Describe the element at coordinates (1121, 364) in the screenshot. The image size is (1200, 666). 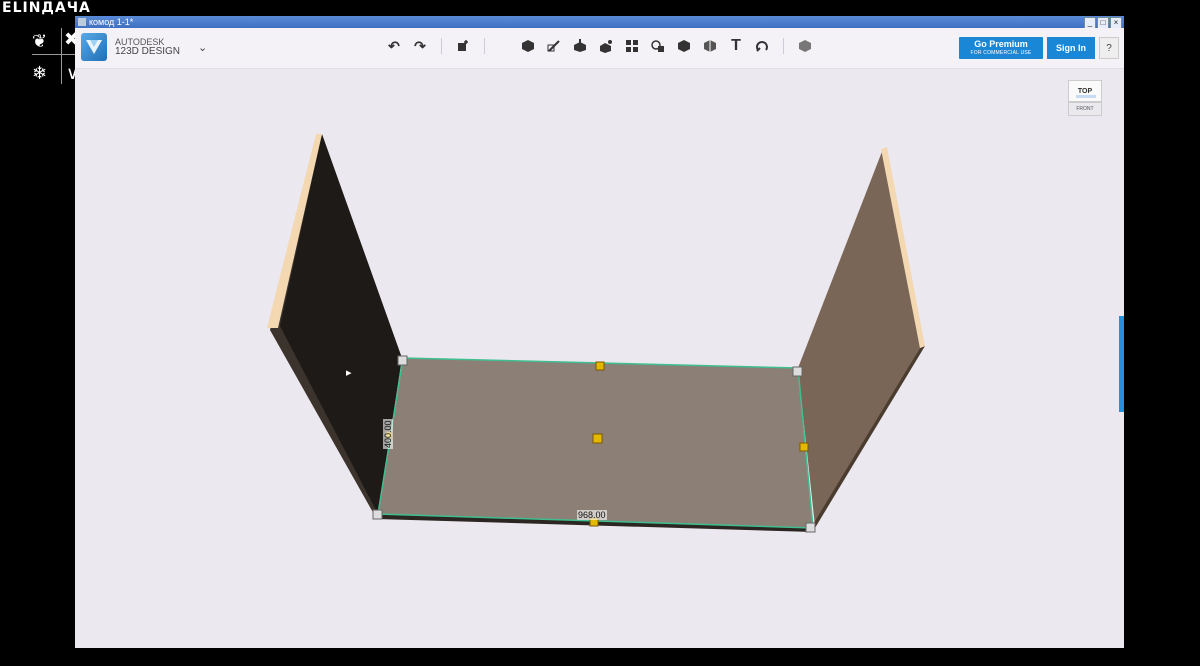
I see `side-panel-handle` at that location.